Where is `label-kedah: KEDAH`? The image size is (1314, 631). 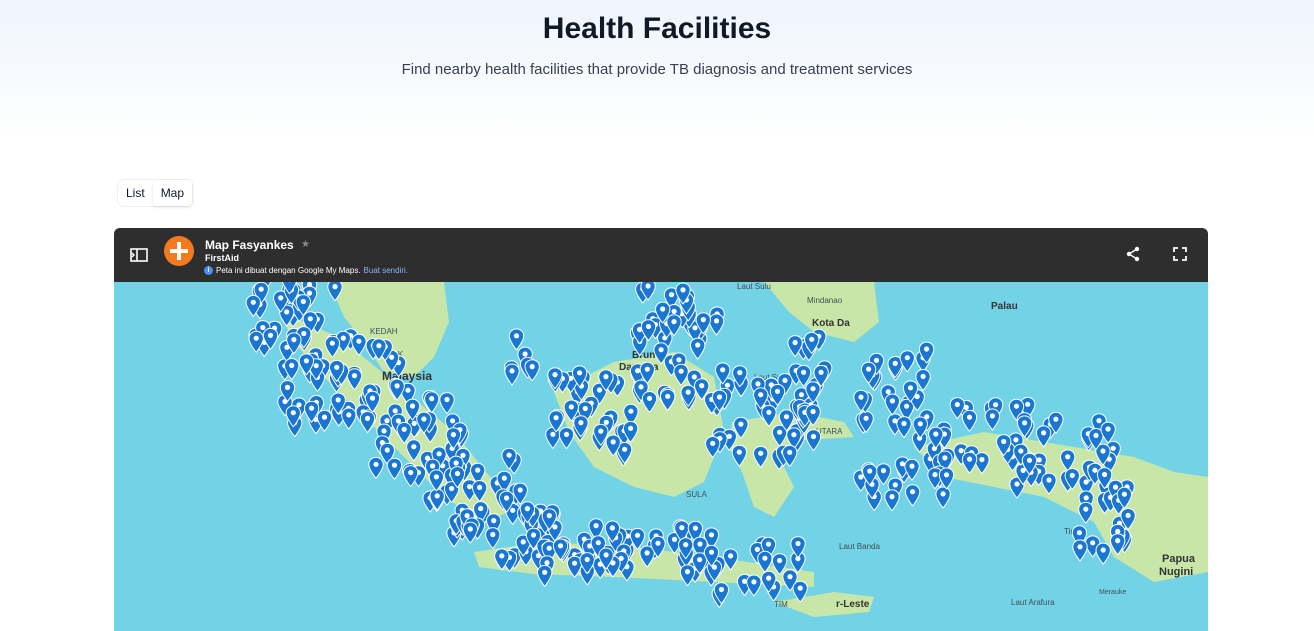 label-kedah: KEDAH is located at coordinates (384, 331).